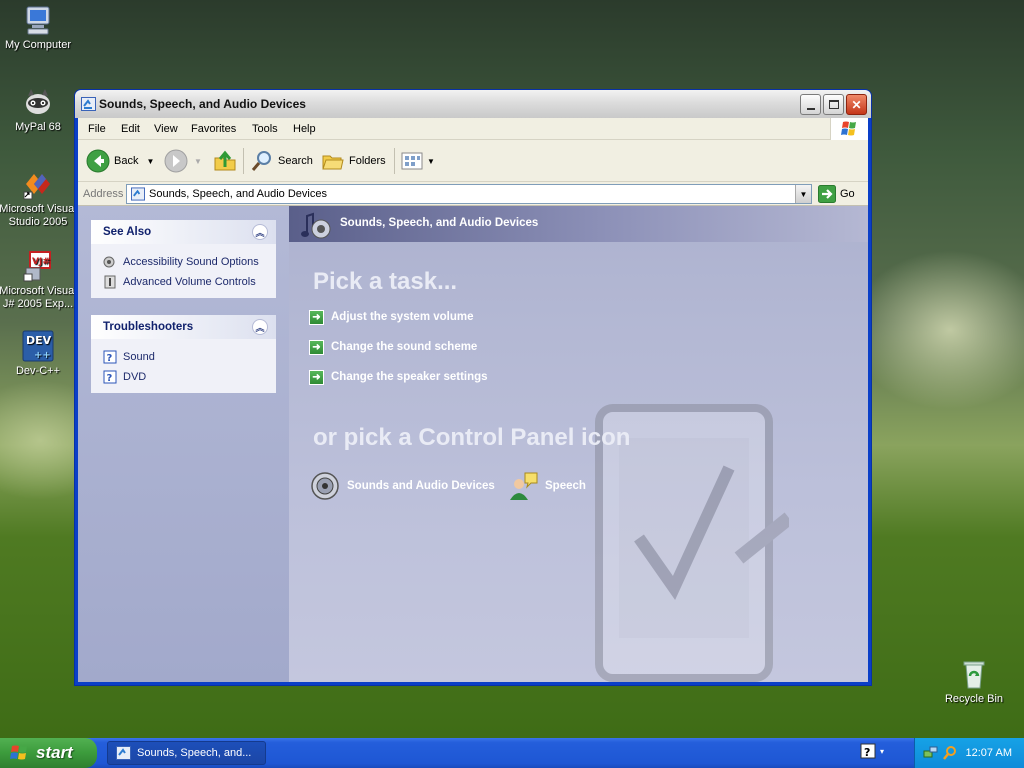 This screenshot has height=768, width=1024. Describe the element at coordinates (810, 104) in the screenshot. I see `minimize-button` at that location.